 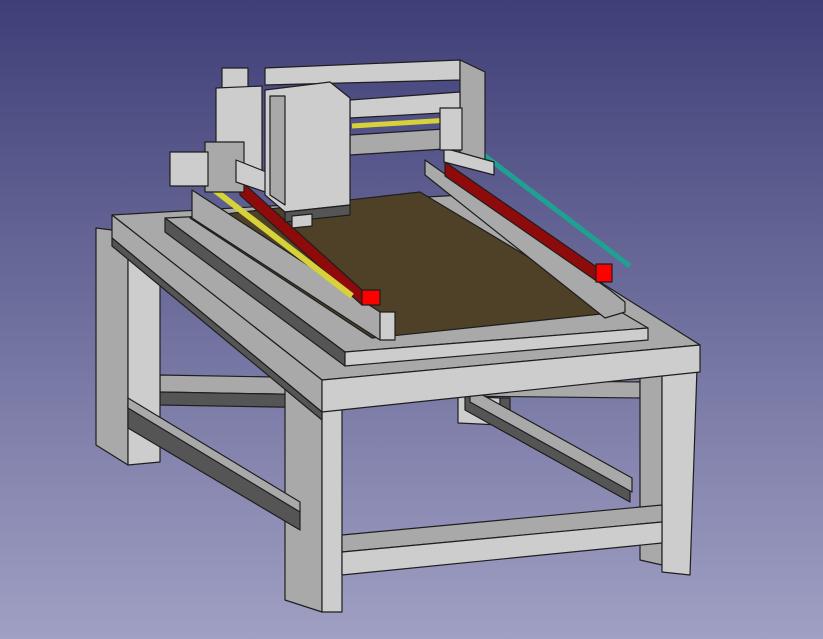 I want to click on left-red-end-block, so click(x=371, y=297).